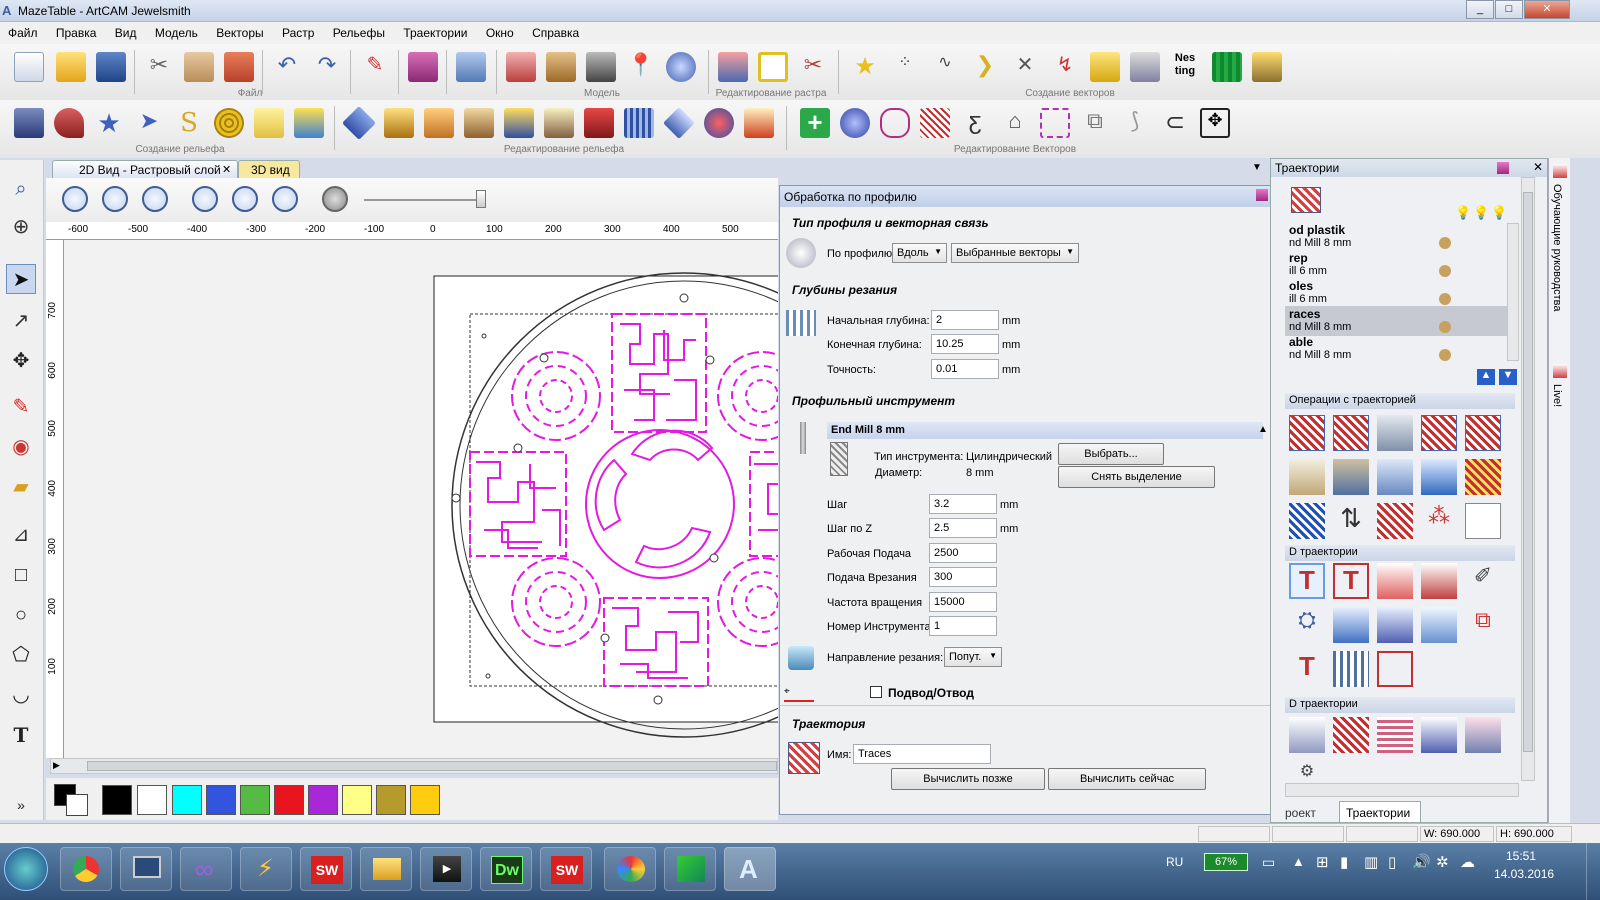  What do you see at coordinates (521, 67) in the screenshot?
I see `model-teddy-icon` at bounding box center [521, 67].